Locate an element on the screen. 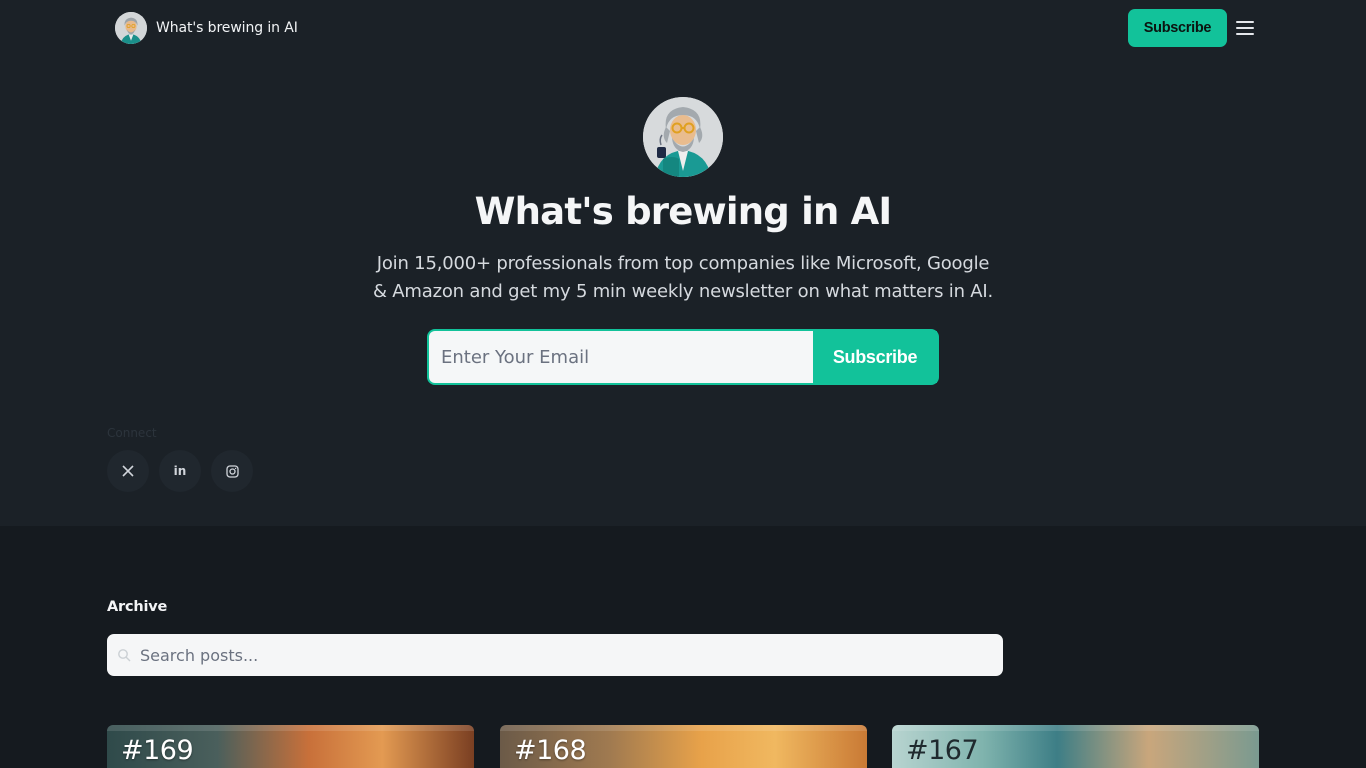 This screenshot has width=1366, height=768. post-number: #168 is located at coordinates (550, 750).